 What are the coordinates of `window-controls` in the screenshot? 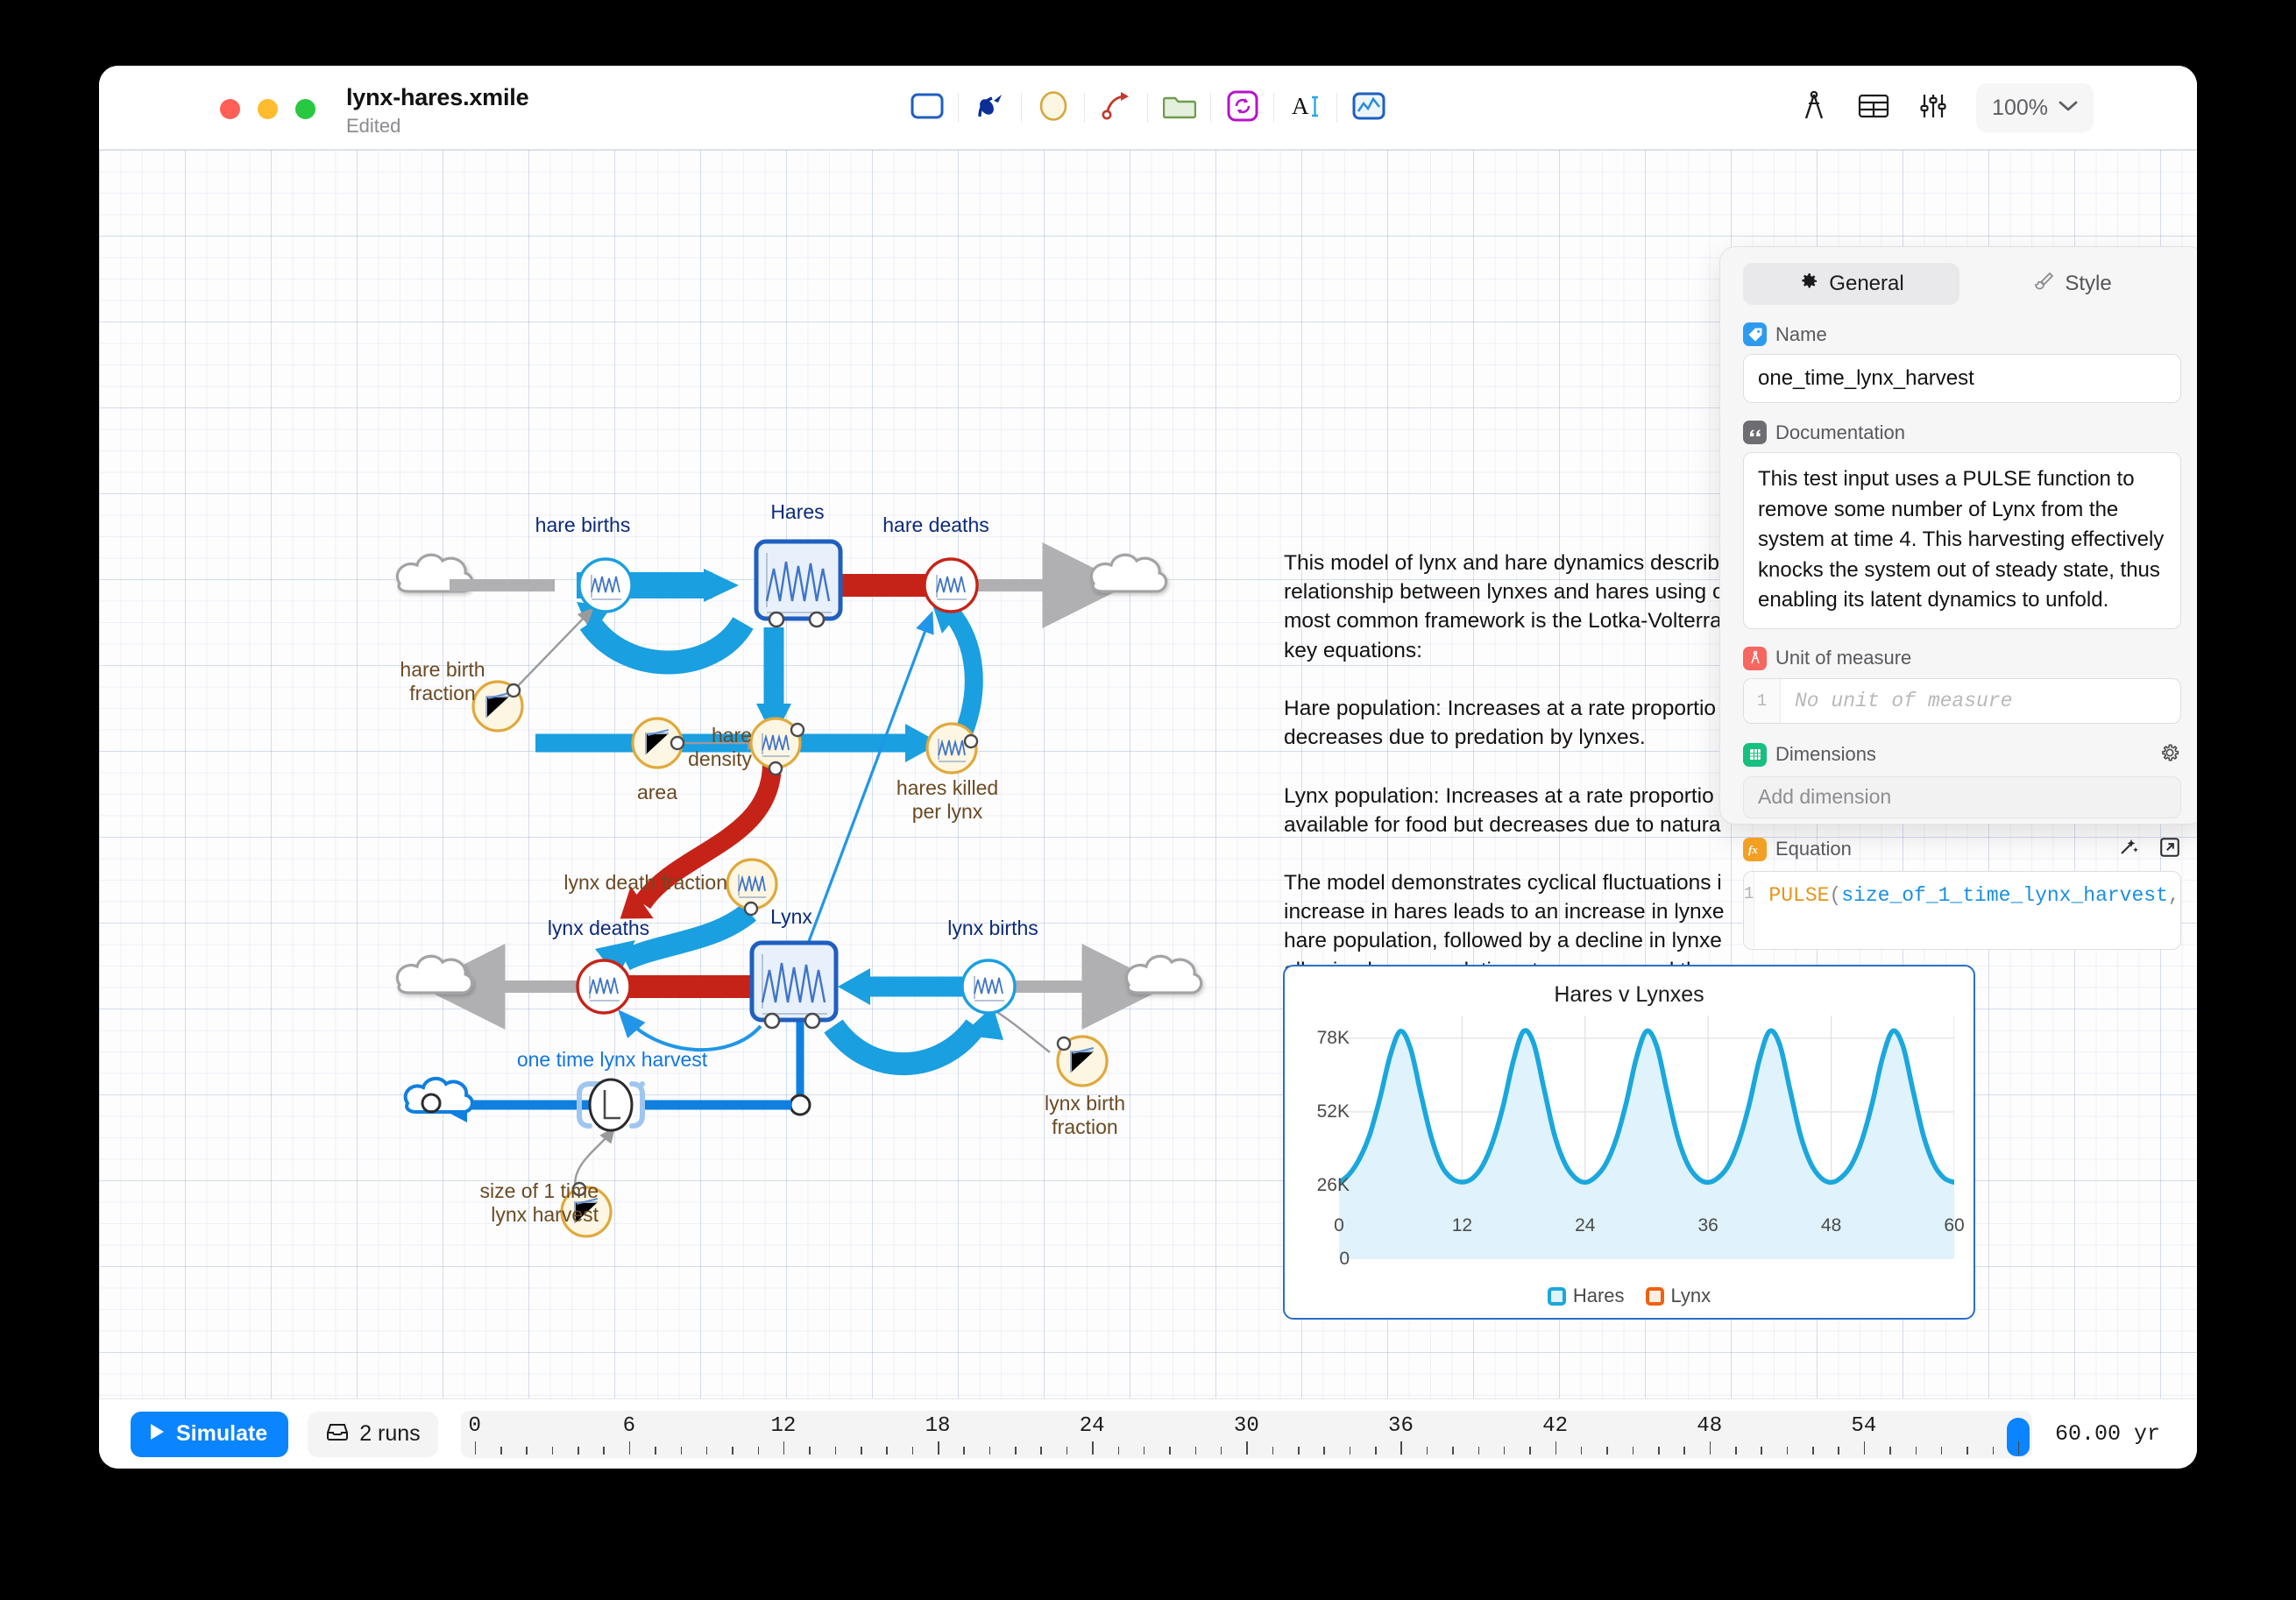 It's located at (267, 109).